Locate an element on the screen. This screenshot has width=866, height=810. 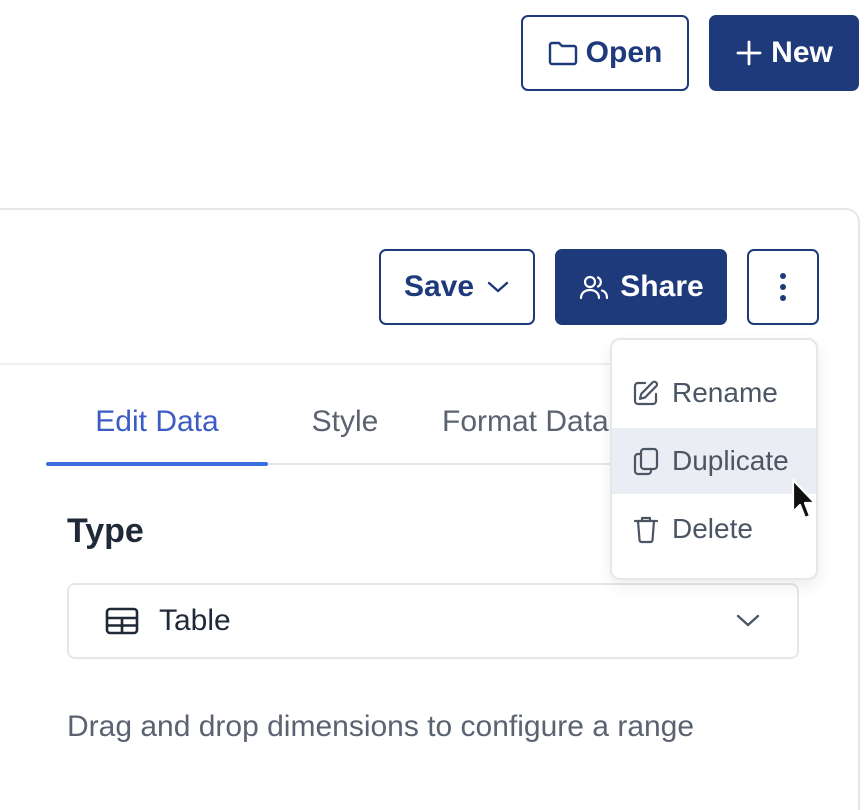
folder-icon is located at coordinates (563, 53).